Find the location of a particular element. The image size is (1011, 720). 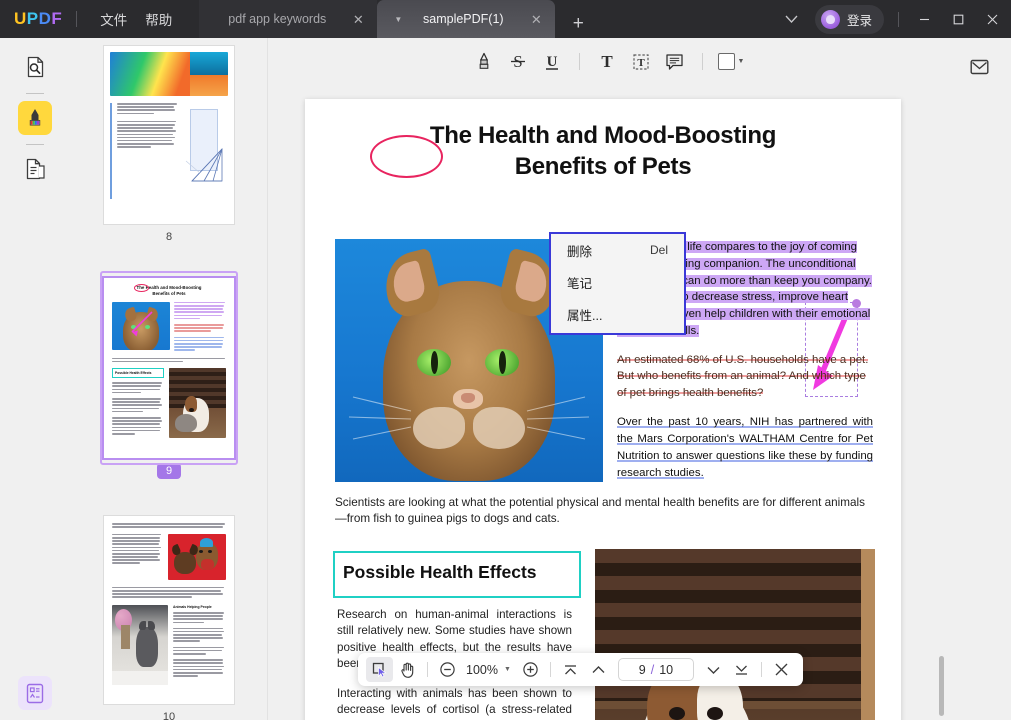

tab-label: samplePDF(1) is located at coordinates (463, 19).